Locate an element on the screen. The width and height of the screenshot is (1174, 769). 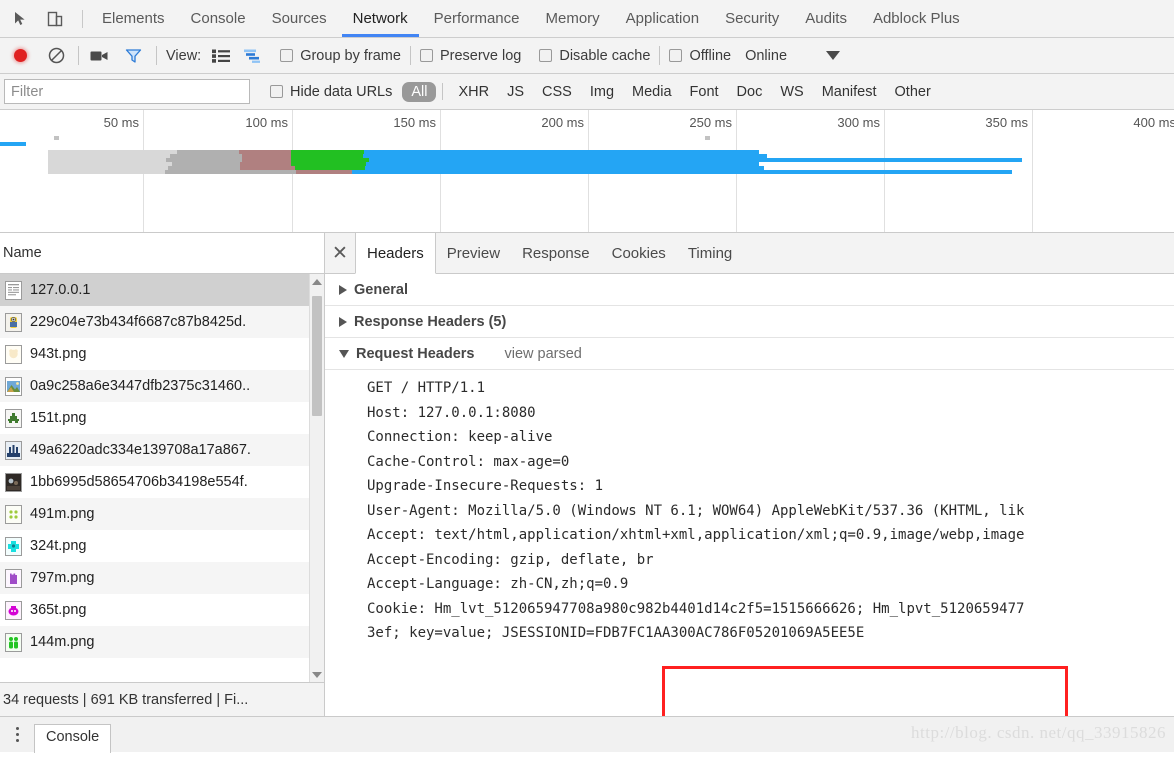
clear-icon is located at coordinates (56, 55).